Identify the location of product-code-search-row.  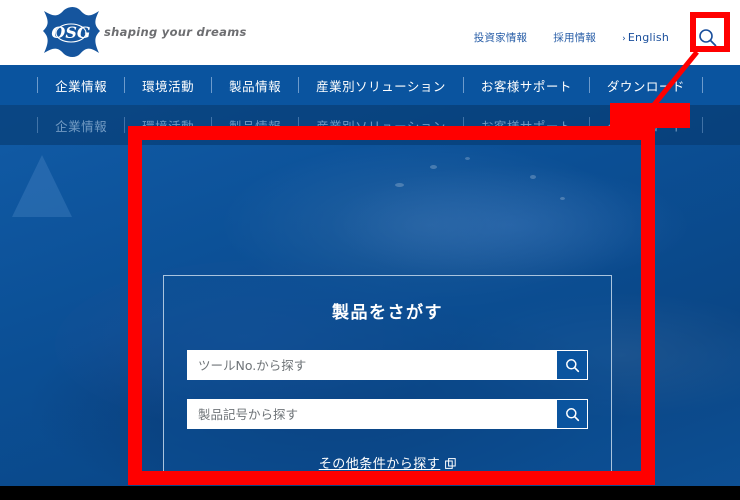
(387, 414).